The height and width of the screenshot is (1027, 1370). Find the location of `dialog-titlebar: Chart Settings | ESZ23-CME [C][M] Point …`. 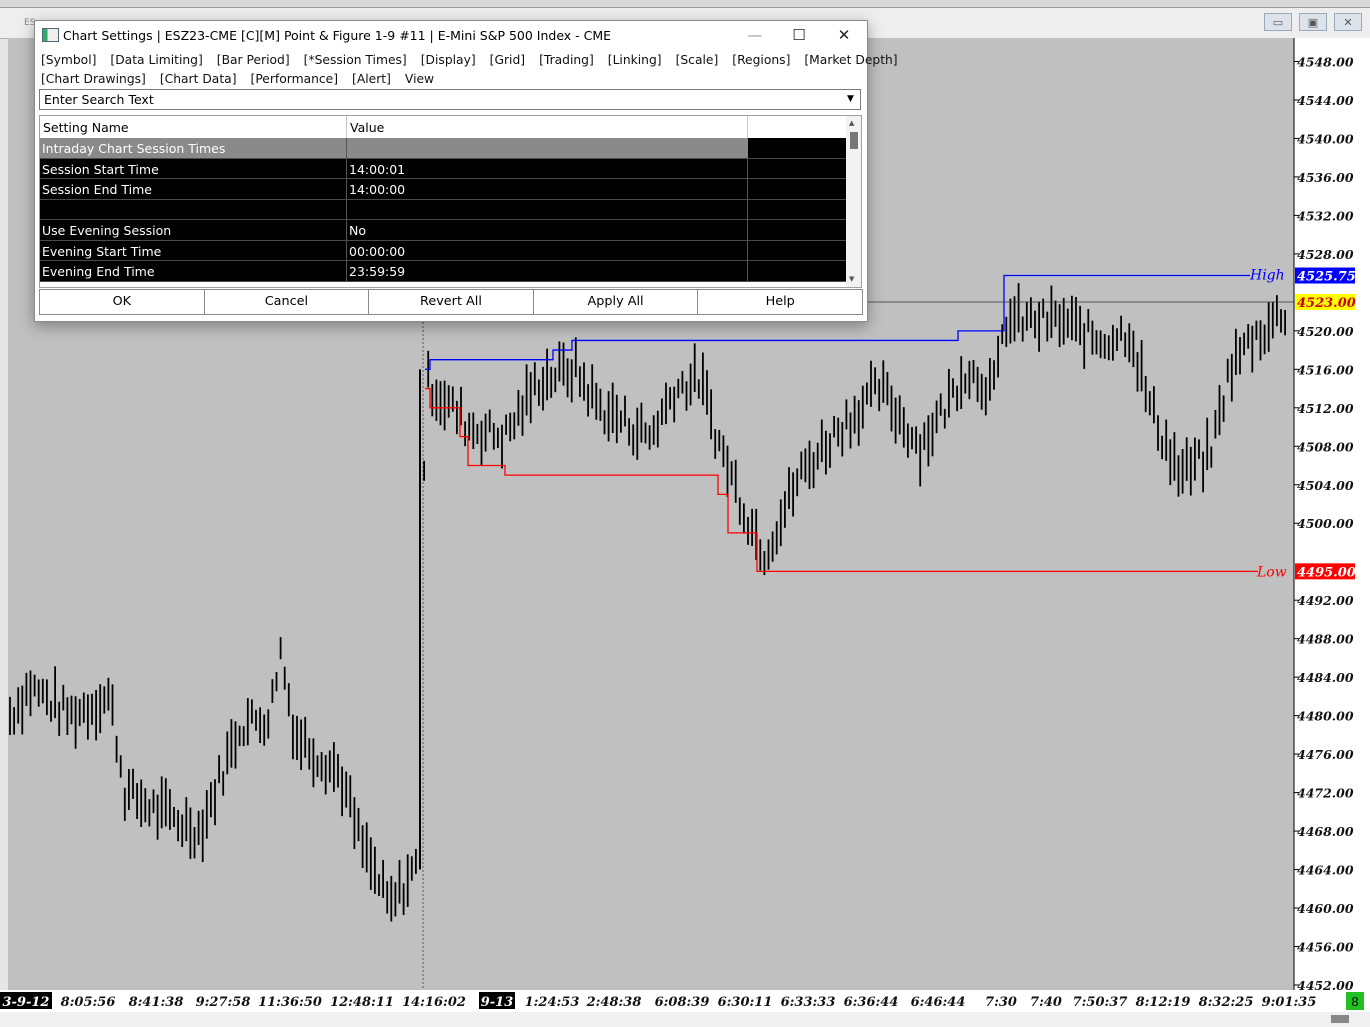

dialog-titlebar: Chart Settings | ESZ23-CME [C][M] Point … is located at coordinates (451, 35).